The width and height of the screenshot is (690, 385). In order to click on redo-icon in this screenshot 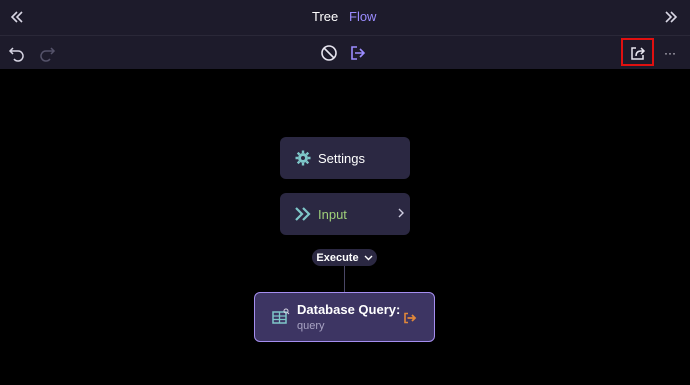, I will do `click(47, 53)`.